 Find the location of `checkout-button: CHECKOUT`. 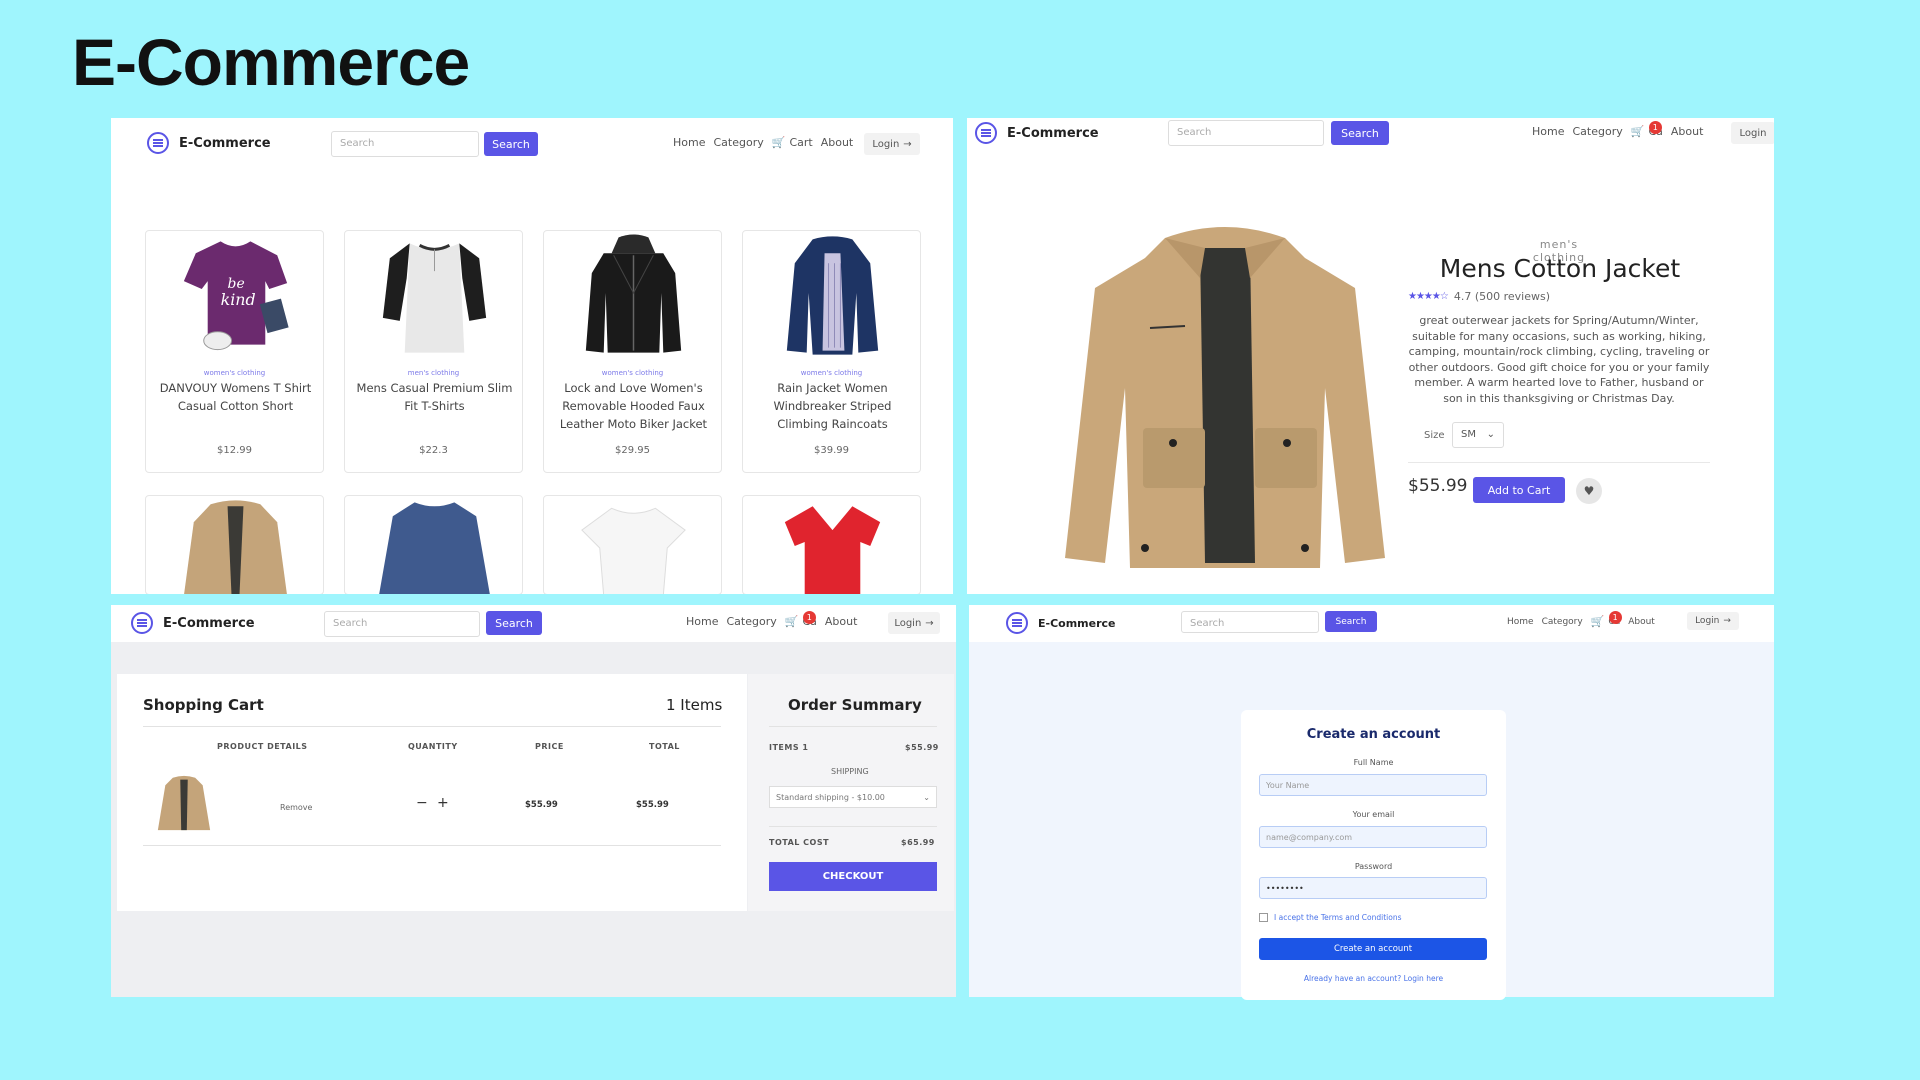

checkout-button: CHECKOUT is located at coordinates (853, 876).